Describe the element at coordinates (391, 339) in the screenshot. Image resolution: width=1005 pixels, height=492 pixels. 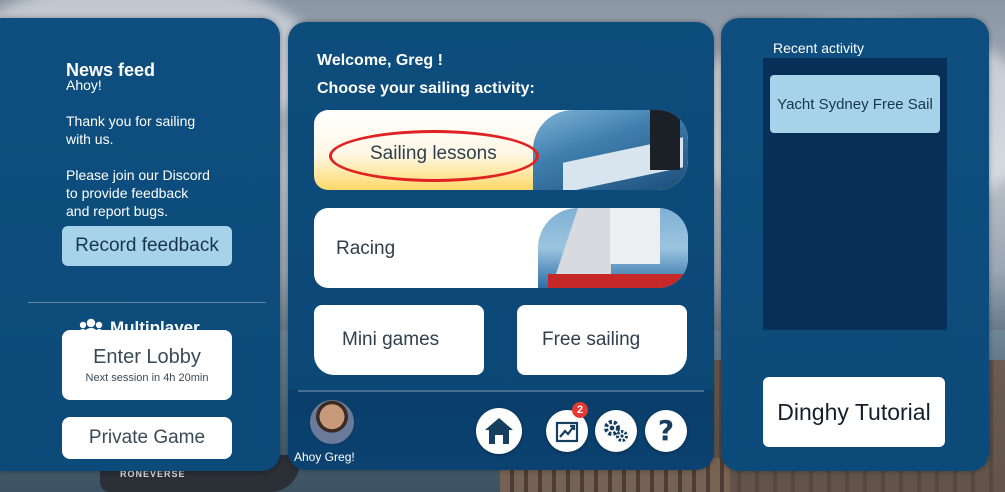
I see `mini-games-label: Mini games` at that location.